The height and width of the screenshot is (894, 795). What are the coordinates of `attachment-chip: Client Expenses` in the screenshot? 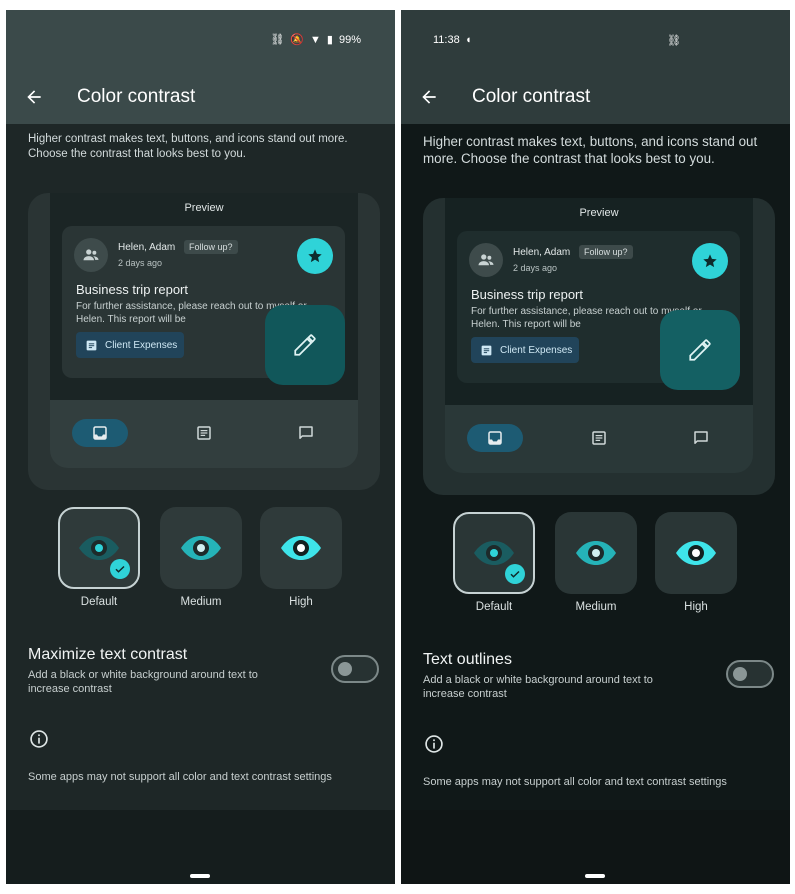 It's located at (130, 345).